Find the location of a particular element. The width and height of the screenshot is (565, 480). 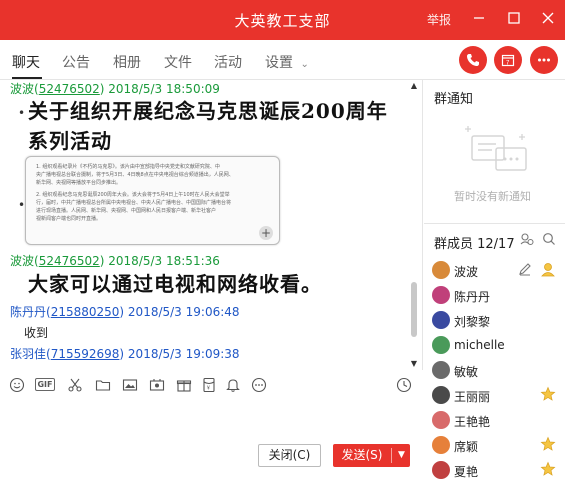

message-sender: 陈丹丹(215880250) 2018/5/3 19:06:48 is located at coordinates (125, 312).